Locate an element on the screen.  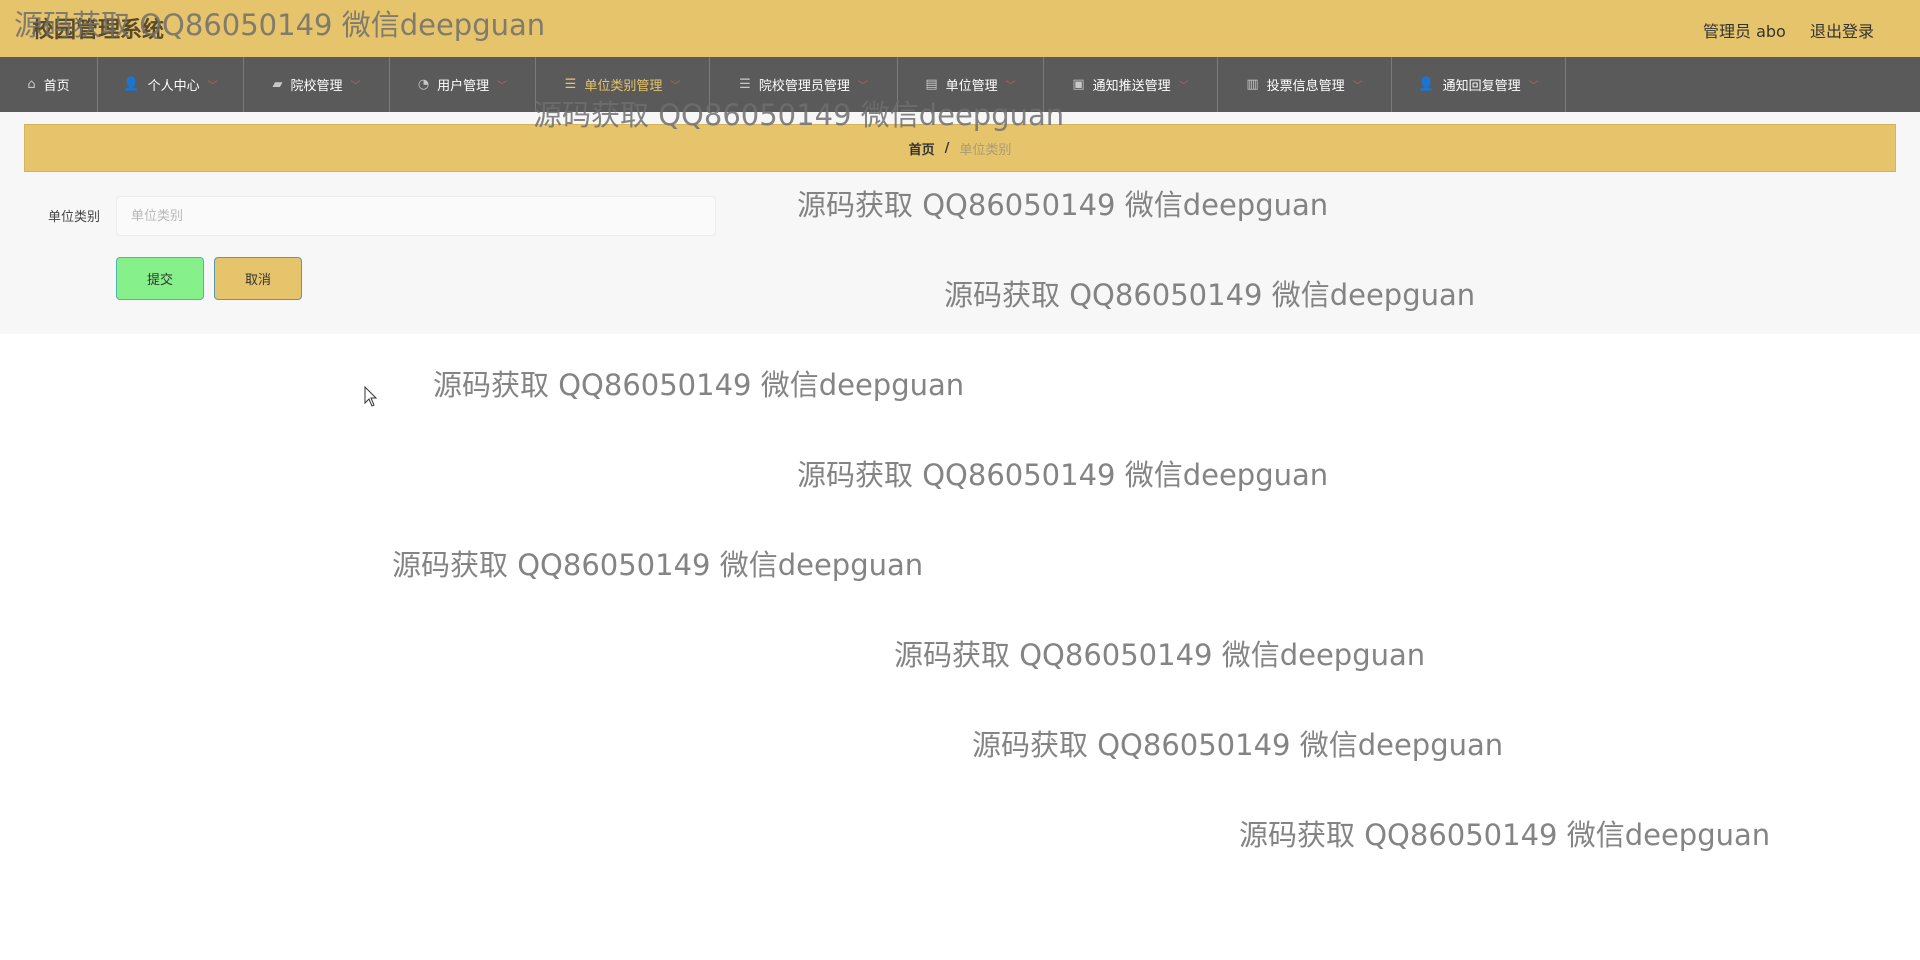
app-title: 校园管理系统 is located at coordinates (98, 30).